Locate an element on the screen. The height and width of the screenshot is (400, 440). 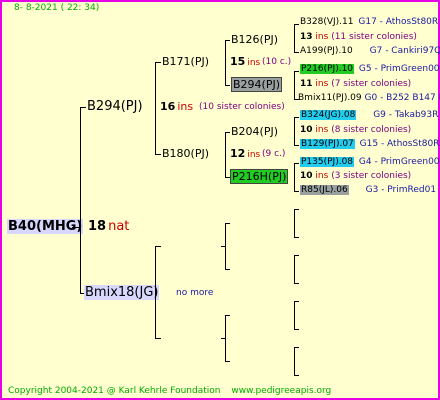
gen4-6-code: G9 - Takab93R is located at coordinates (406, 115).